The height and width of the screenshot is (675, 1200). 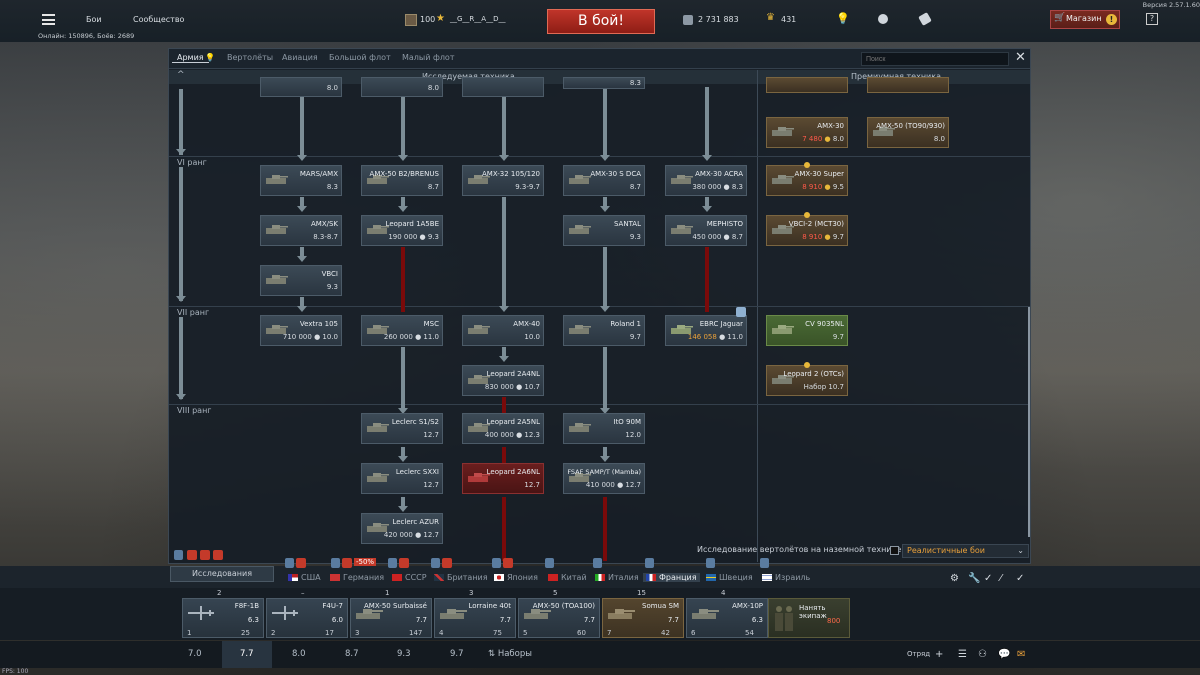 I want to click on vehicle-card-leopard-1a5be: Leopard 1A5BE 190 000 ● 9.3, so click(x=402, y=230).